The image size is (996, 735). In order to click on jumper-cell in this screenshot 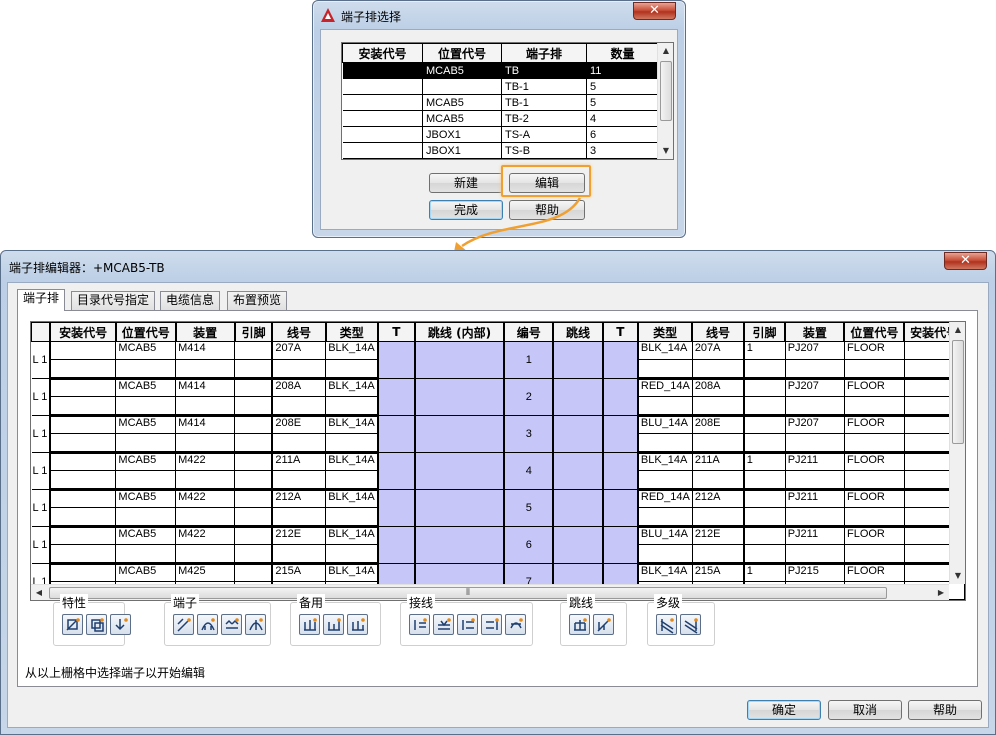, I will do `click(578, 508)`.